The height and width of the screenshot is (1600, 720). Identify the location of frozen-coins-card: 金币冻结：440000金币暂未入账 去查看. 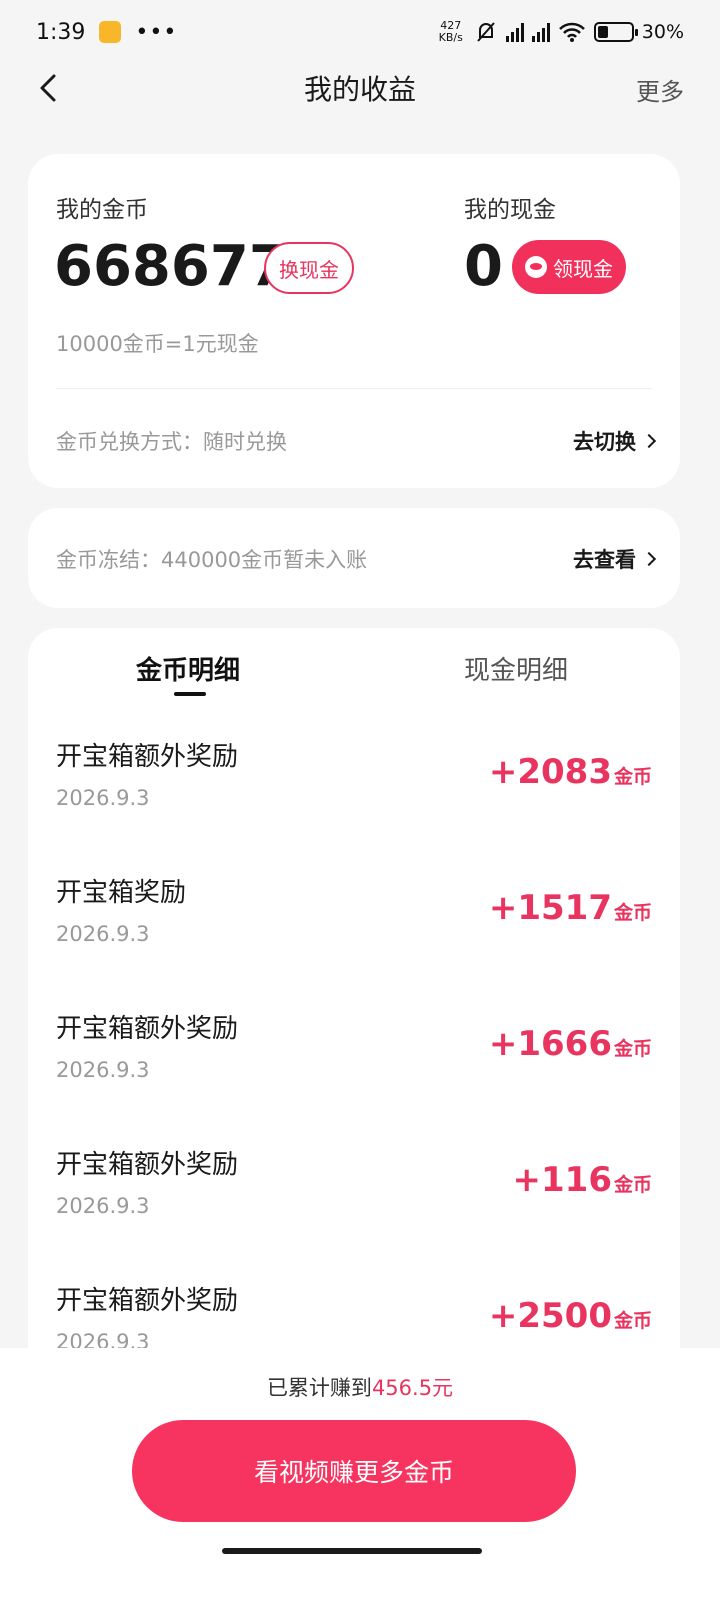
(354, 558).